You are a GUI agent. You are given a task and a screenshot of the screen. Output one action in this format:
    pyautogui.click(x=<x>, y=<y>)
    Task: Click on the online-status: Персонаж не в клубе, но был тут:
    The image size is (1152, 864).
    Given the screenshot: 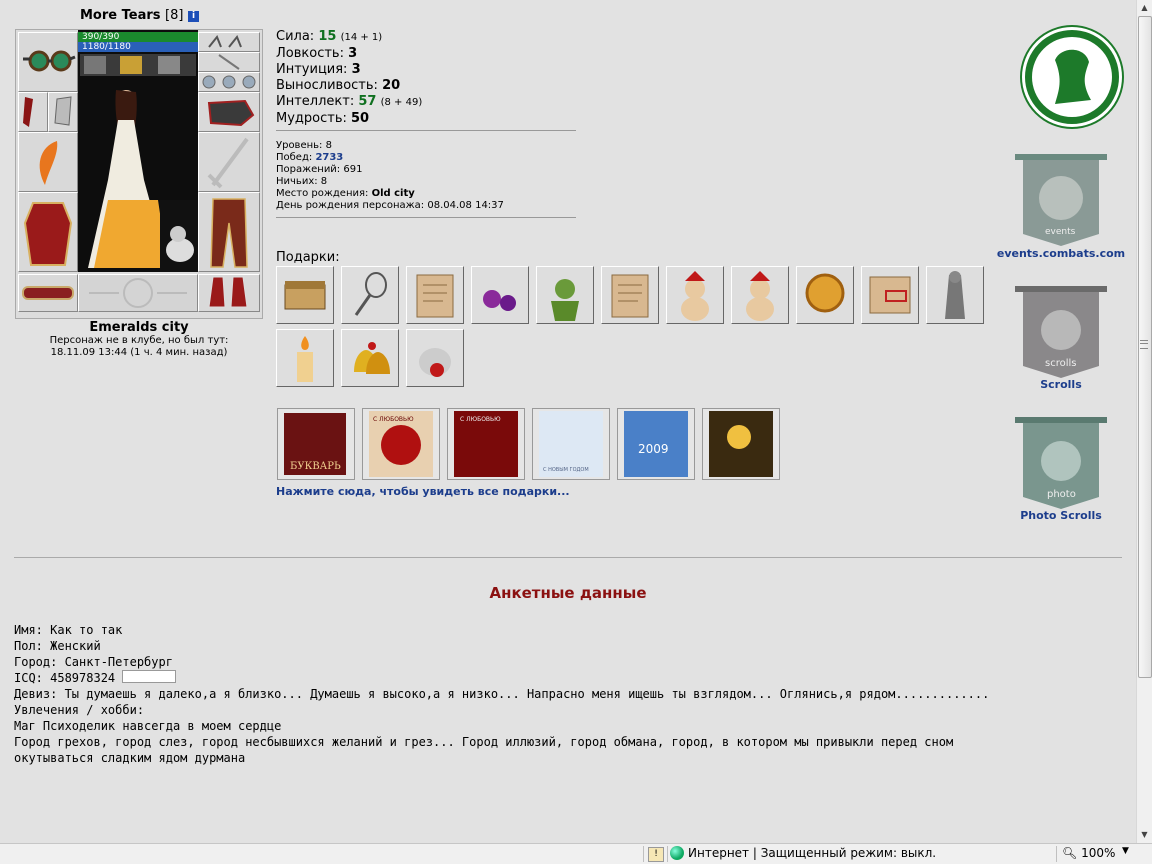 What is the action you would take?
    pyautogui.click(x=139, y=340)
    